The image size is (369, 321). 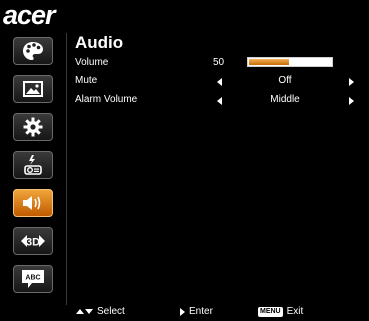 I want to click on palette-icon, so click(x=33, y=51).